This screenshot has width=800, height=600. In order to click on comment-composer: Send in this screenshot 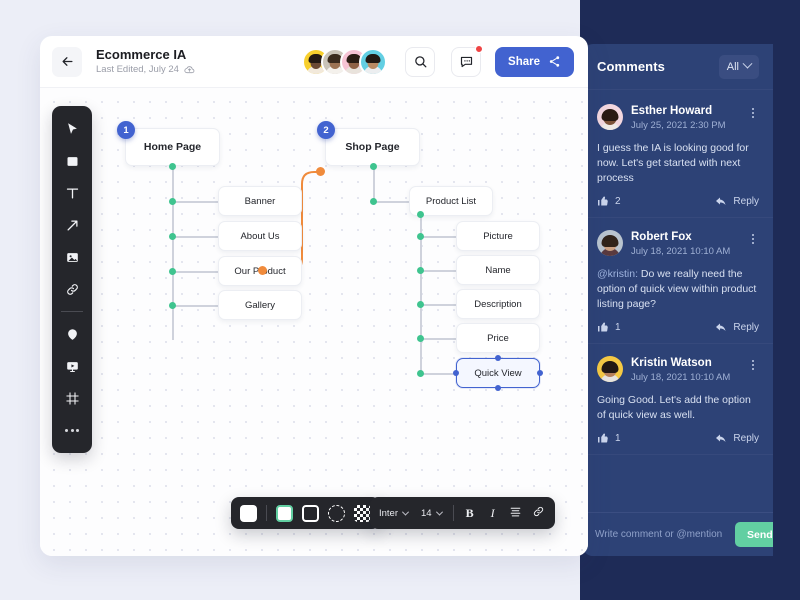, I will do `click(678, 534)`.